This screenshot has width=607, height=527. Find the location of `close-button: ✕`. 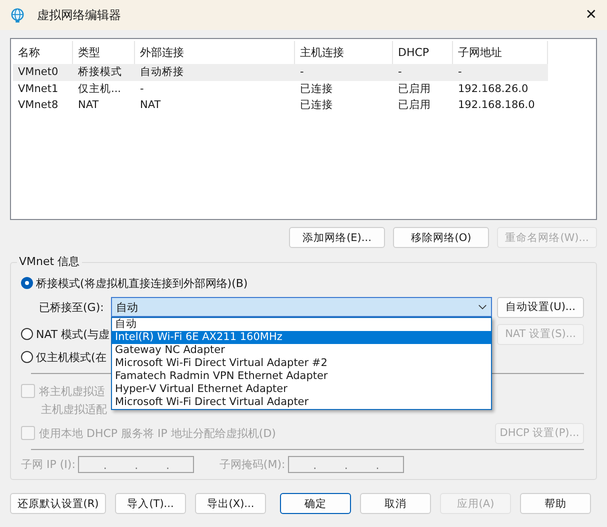

close-button: ✕ is located at coordinates (591, 15).